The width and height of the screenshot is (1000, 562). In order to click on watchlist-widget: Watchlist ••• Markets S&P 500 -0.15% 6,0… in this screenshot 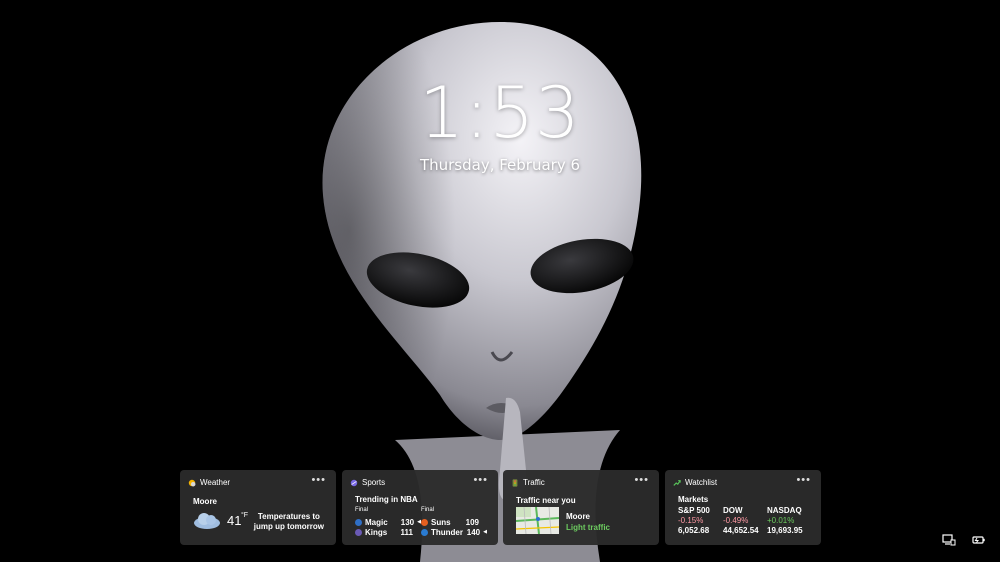, I will do `click(743, 507)`.